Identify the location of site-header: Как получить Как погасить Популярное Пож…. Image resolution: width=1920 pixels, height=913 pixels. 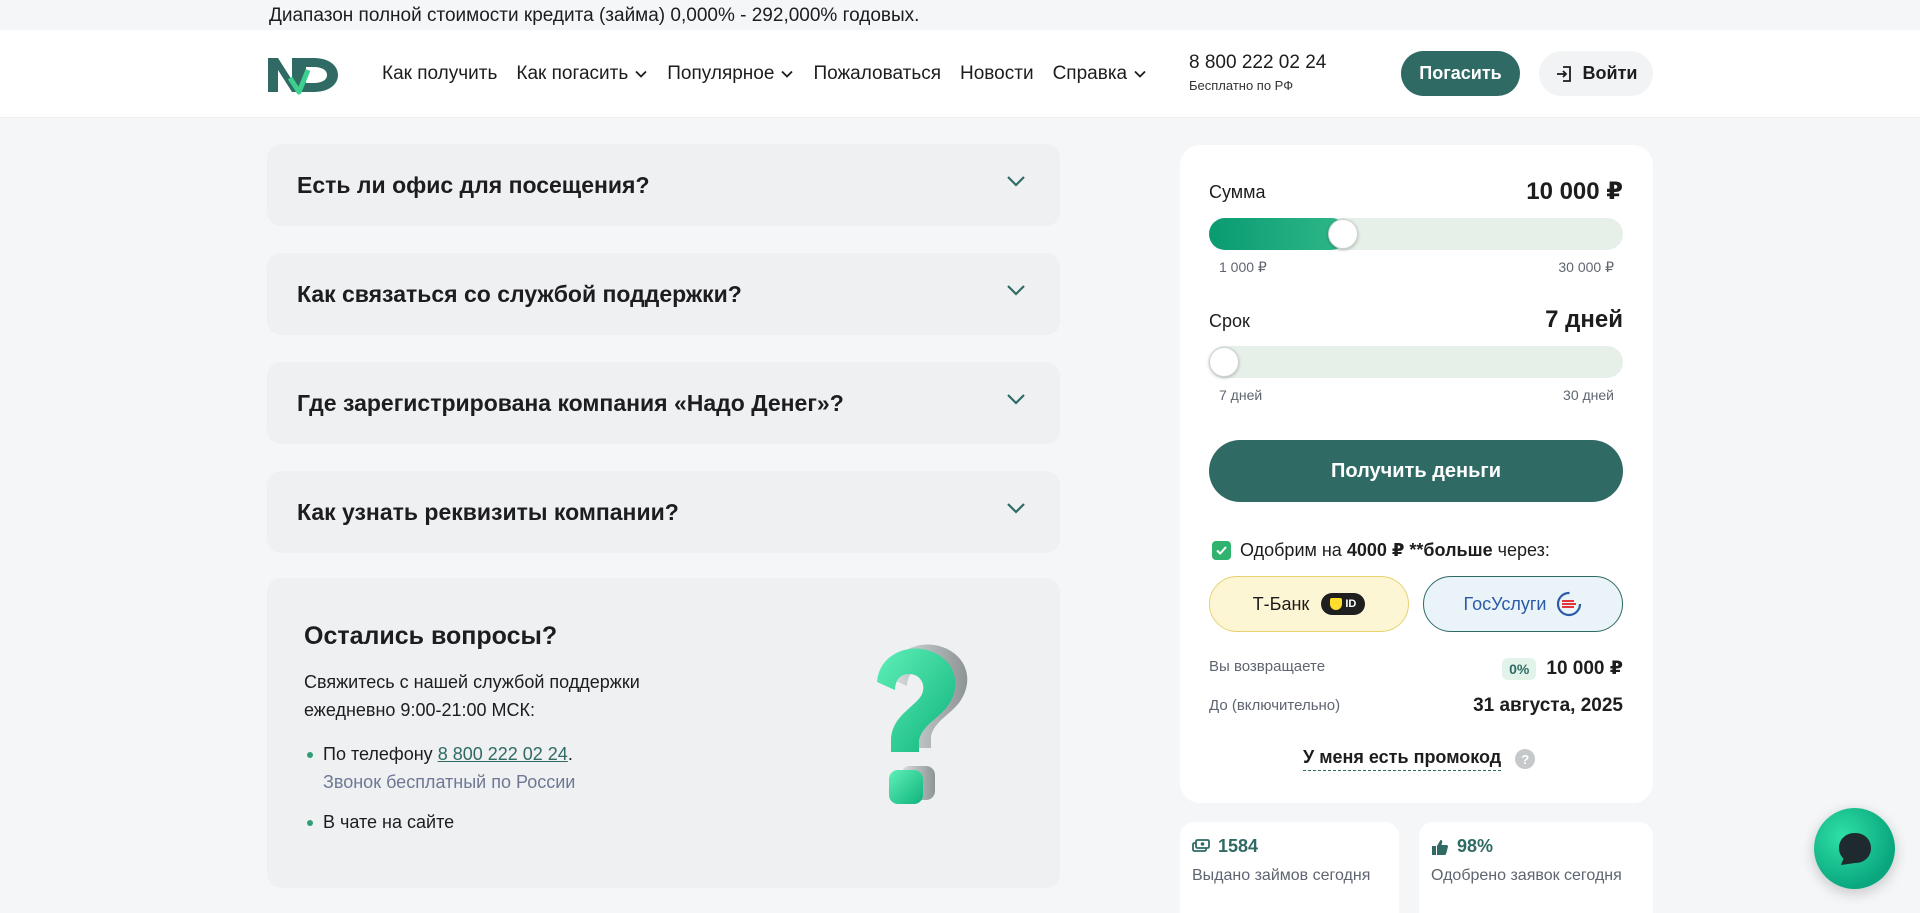
(960, 74).